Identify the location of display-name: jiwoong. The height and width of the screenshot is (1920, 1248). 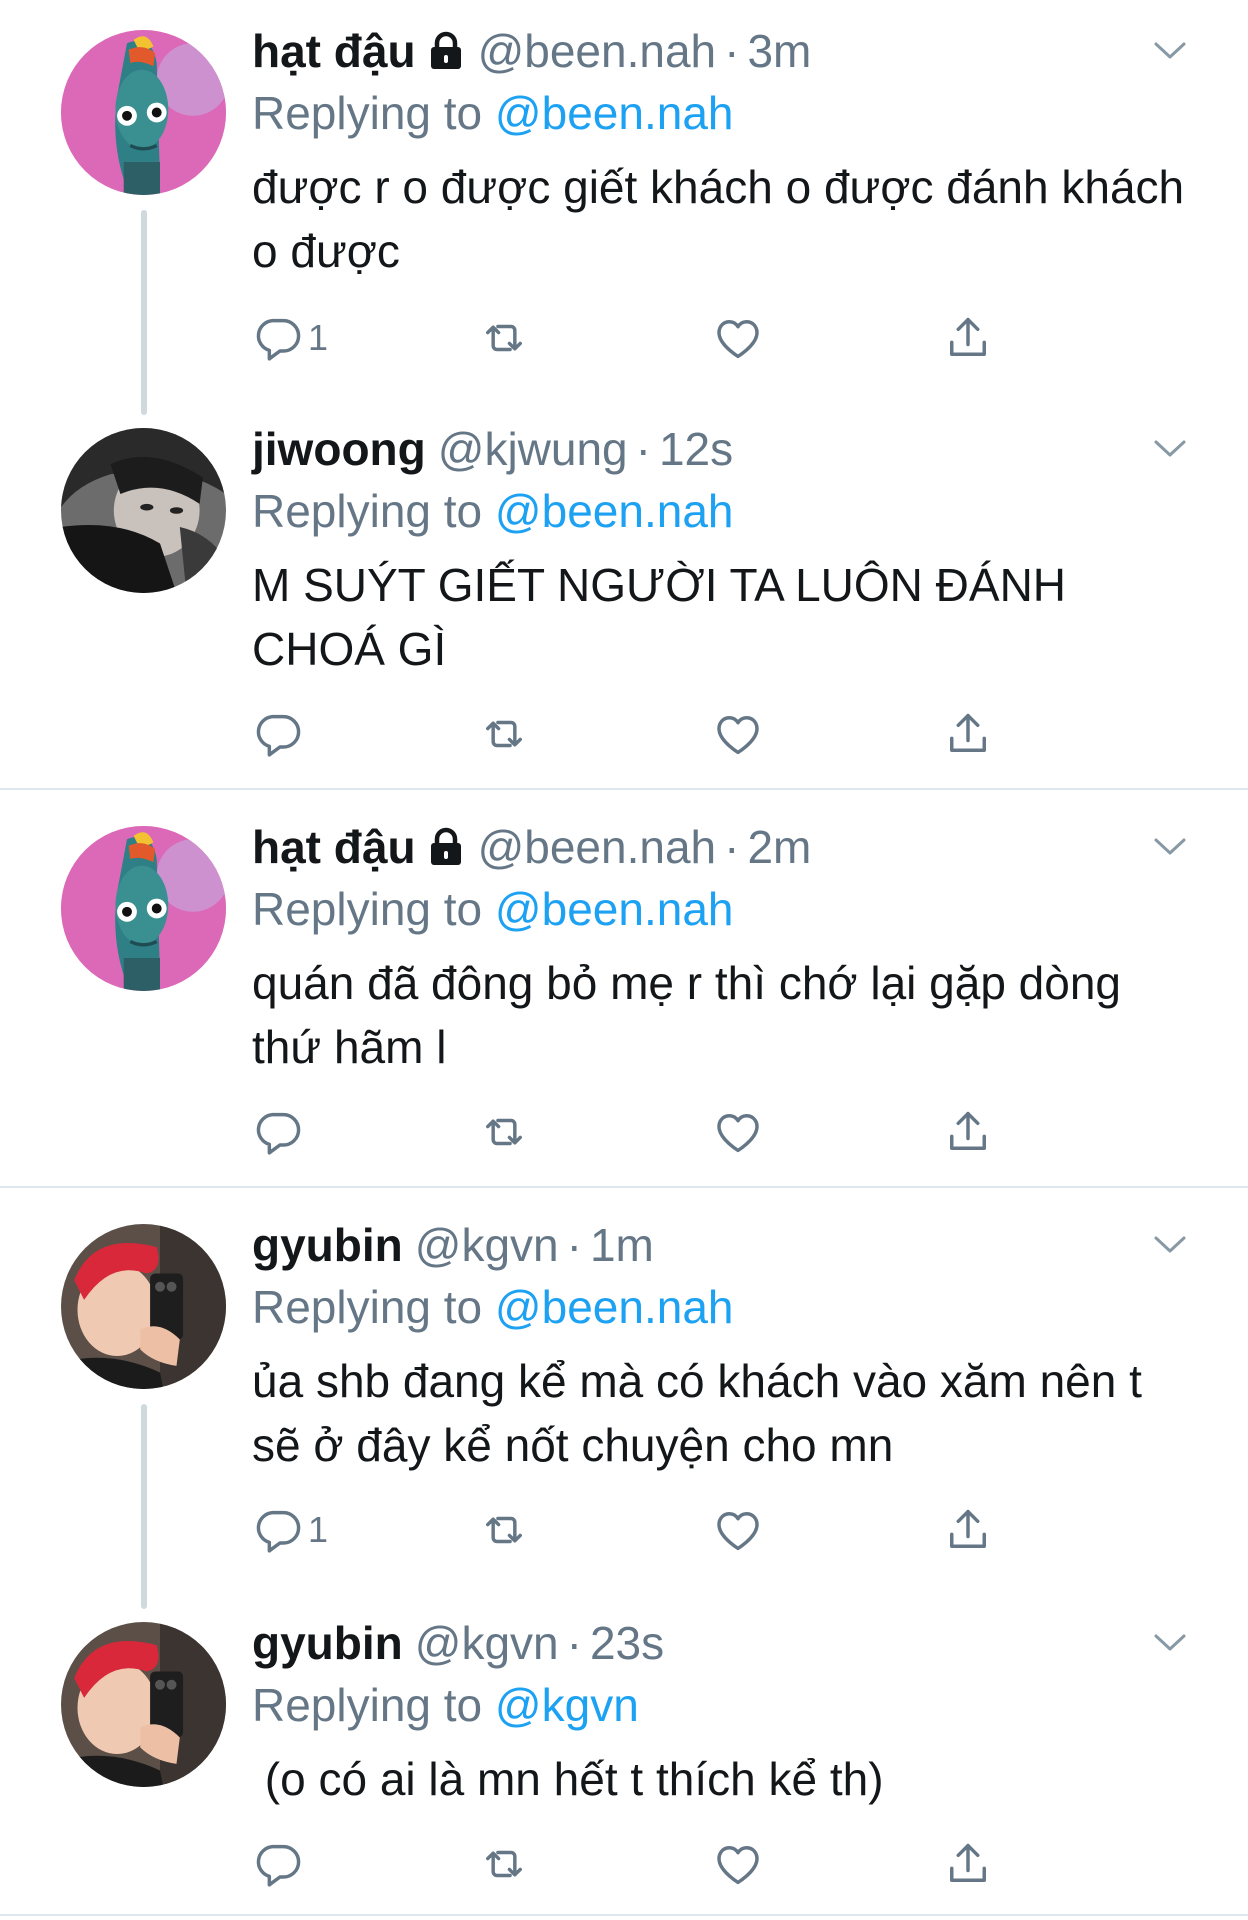
(339, 449).